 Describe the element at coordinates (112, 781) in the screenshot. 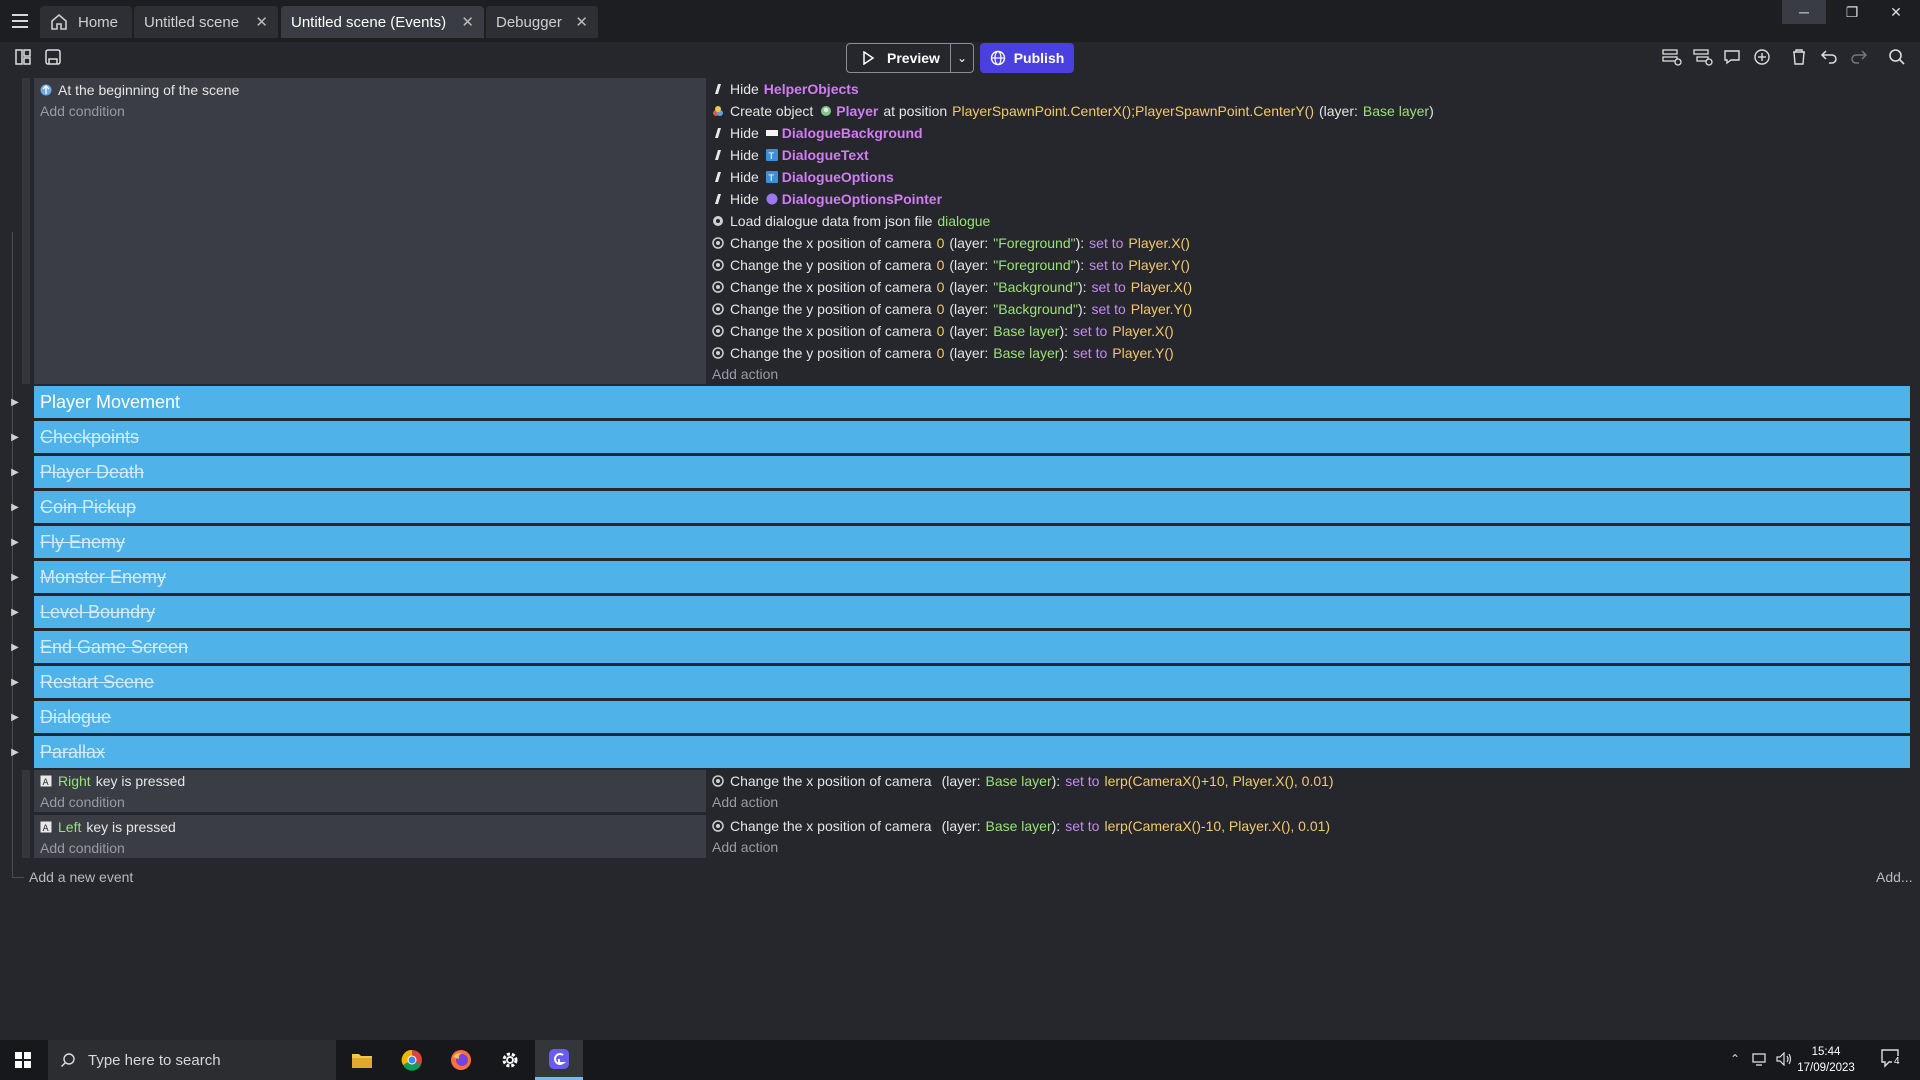

I see `condition-row: A Right key is pressed` at that location.